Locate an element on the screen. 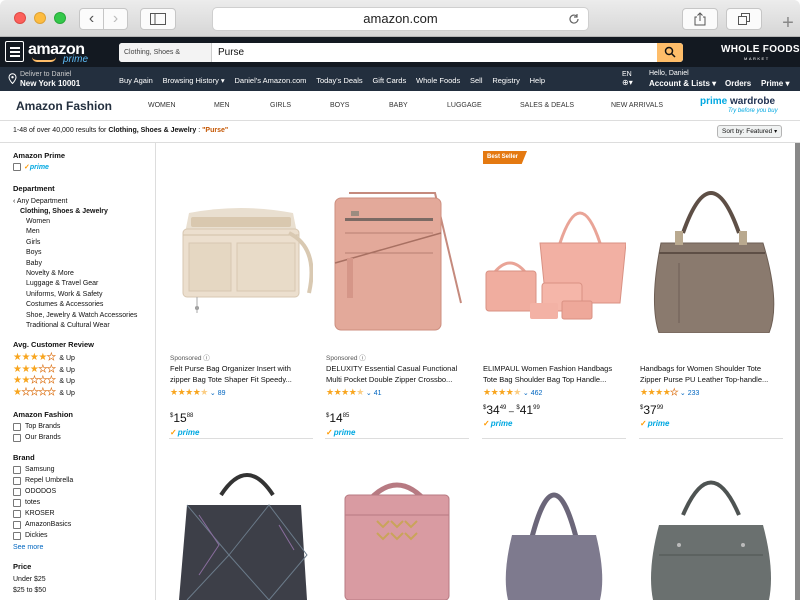 The image size is (800, 600). product-price: $3449 – $4199 is located at coordinates (511, 410).